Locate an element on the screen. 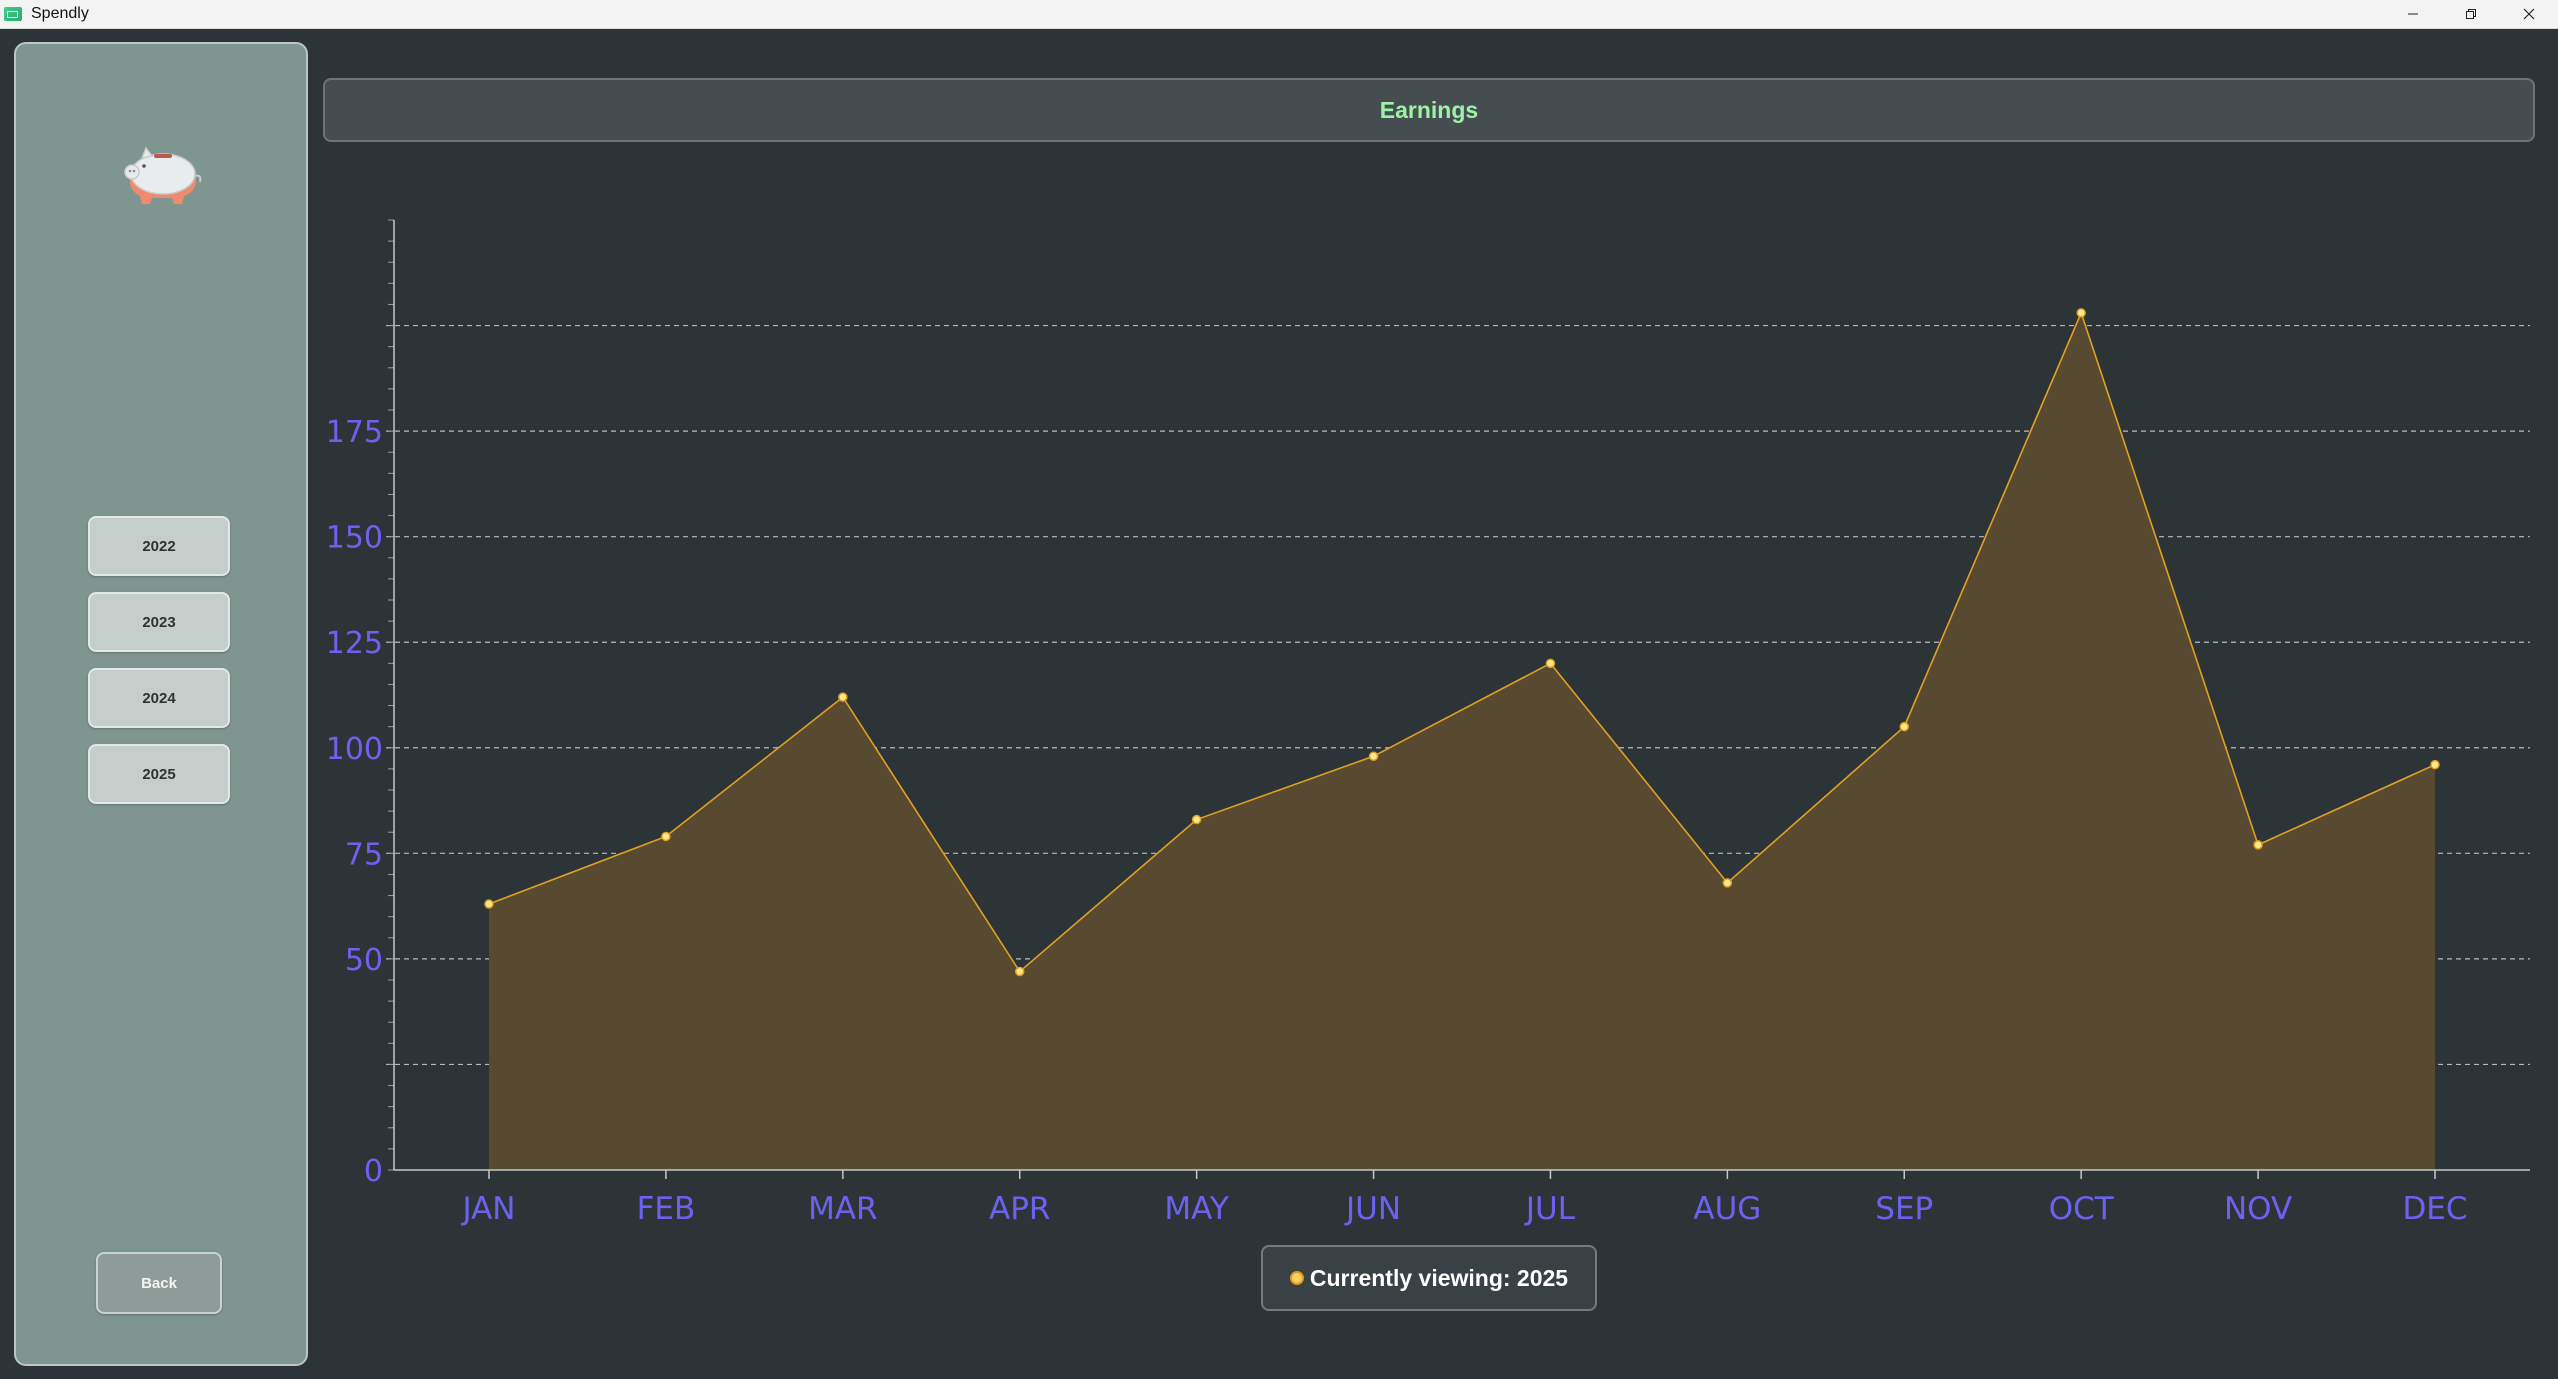 The width and height of the screenshot is (2558, 1379). data-point-aug is located at coordinates (1727, 883).